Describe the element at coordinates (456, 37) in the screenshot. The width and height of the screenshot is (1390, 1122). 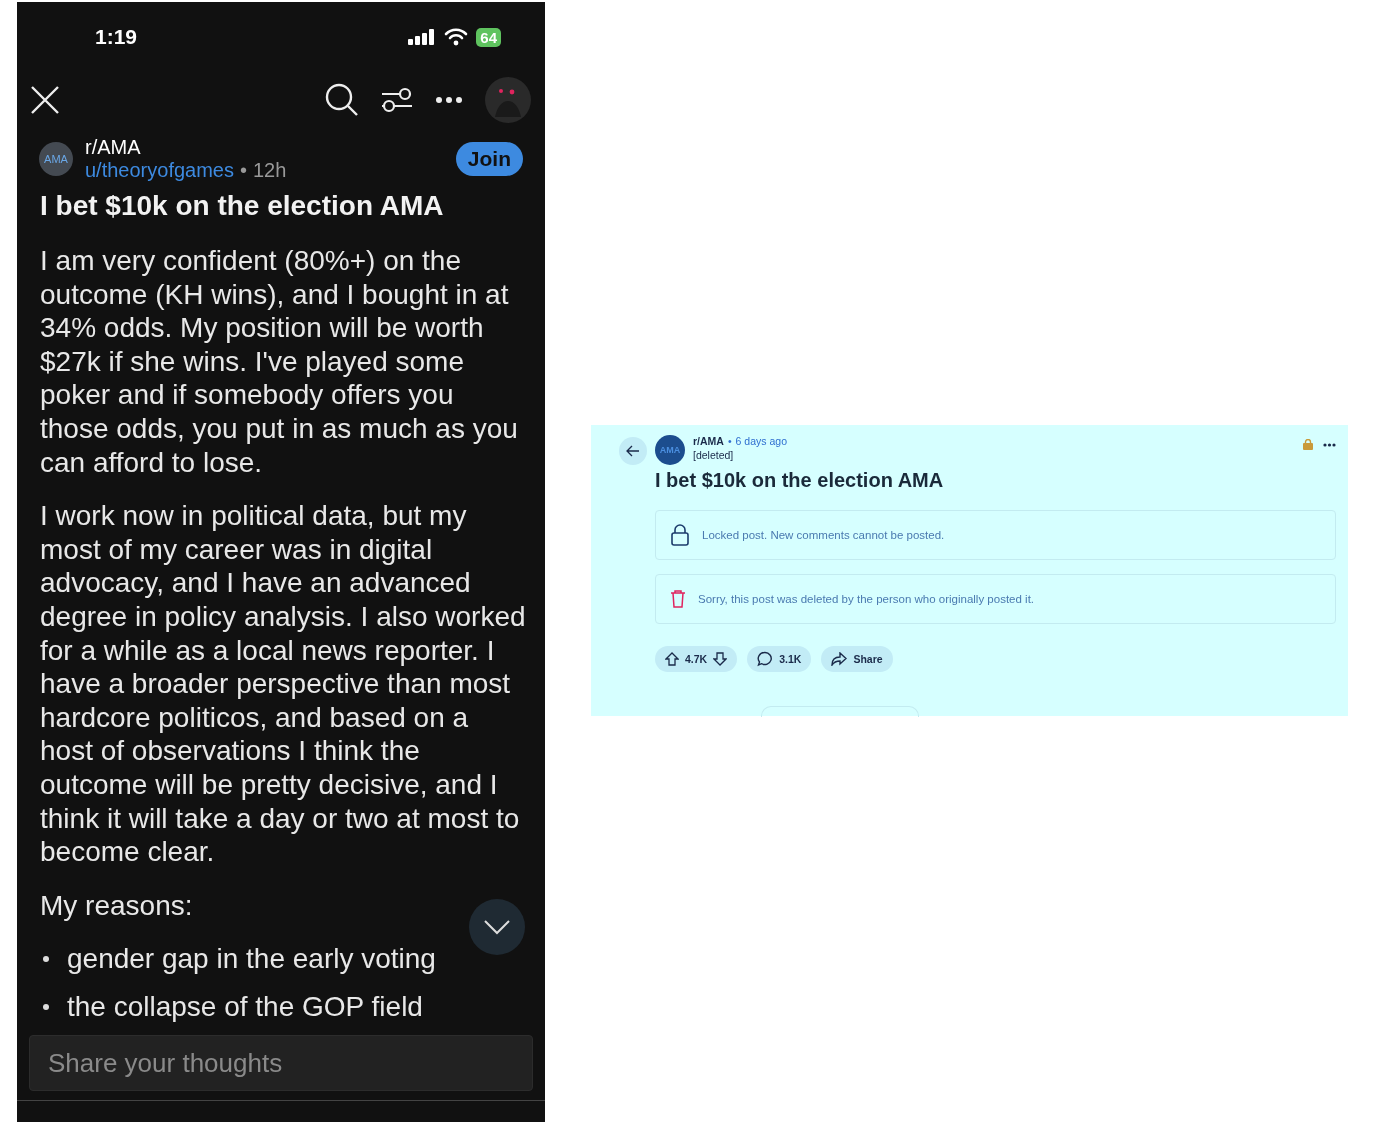
I see `wifi-icon` at that location.